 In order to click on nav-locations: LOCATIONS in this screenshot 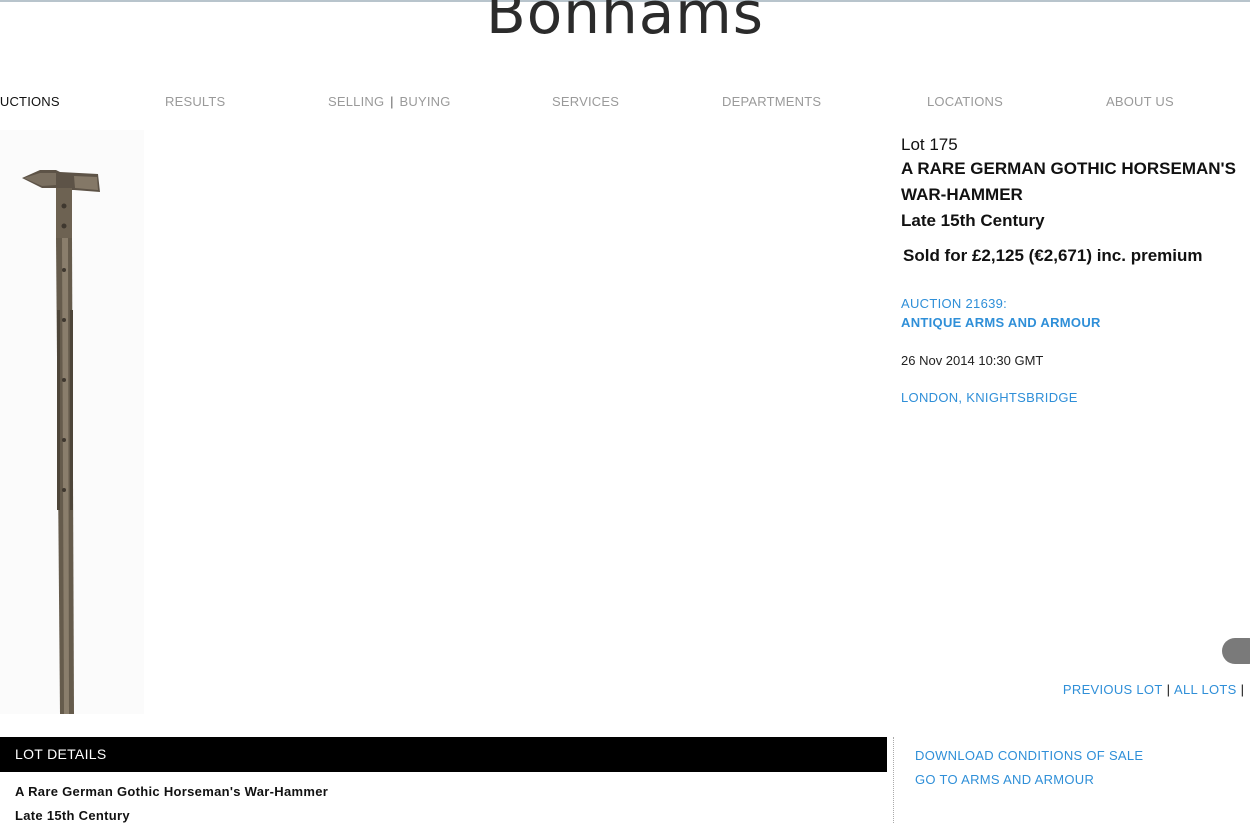, I will do `click(965, 101)`.